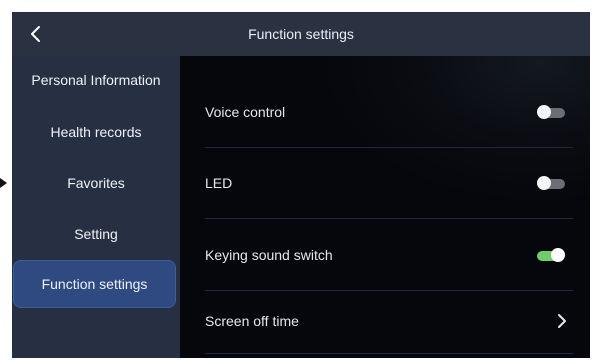  What do you see at coordinates (389, 321) in the screenshot?
I see `setting-row-screen-off-time: Screen off time` at bounding box center [389, 321].